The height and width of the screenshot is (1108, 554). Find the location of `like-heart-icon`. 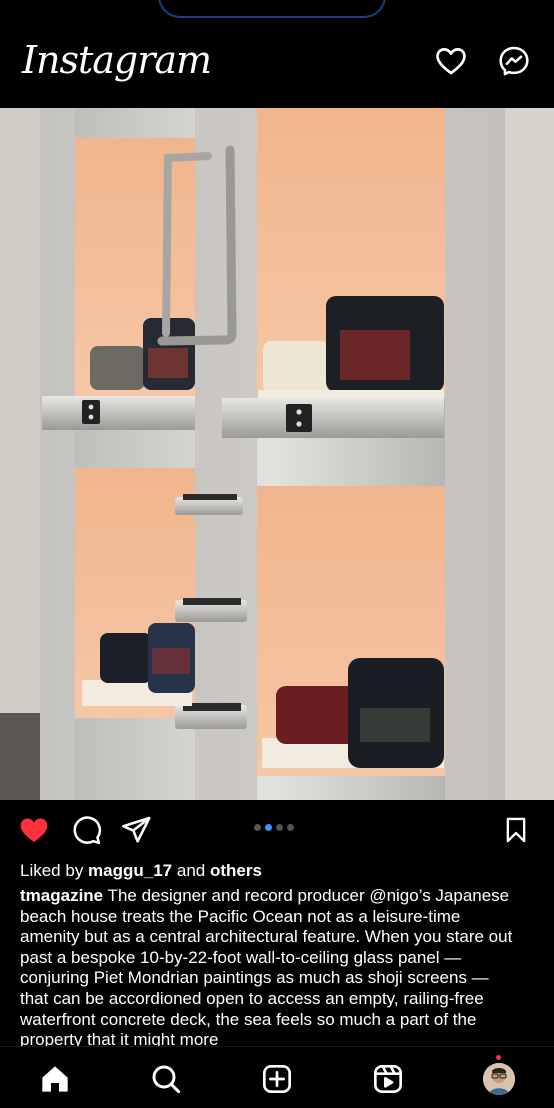

like-heart-icon is located at coordinates (34, 830).